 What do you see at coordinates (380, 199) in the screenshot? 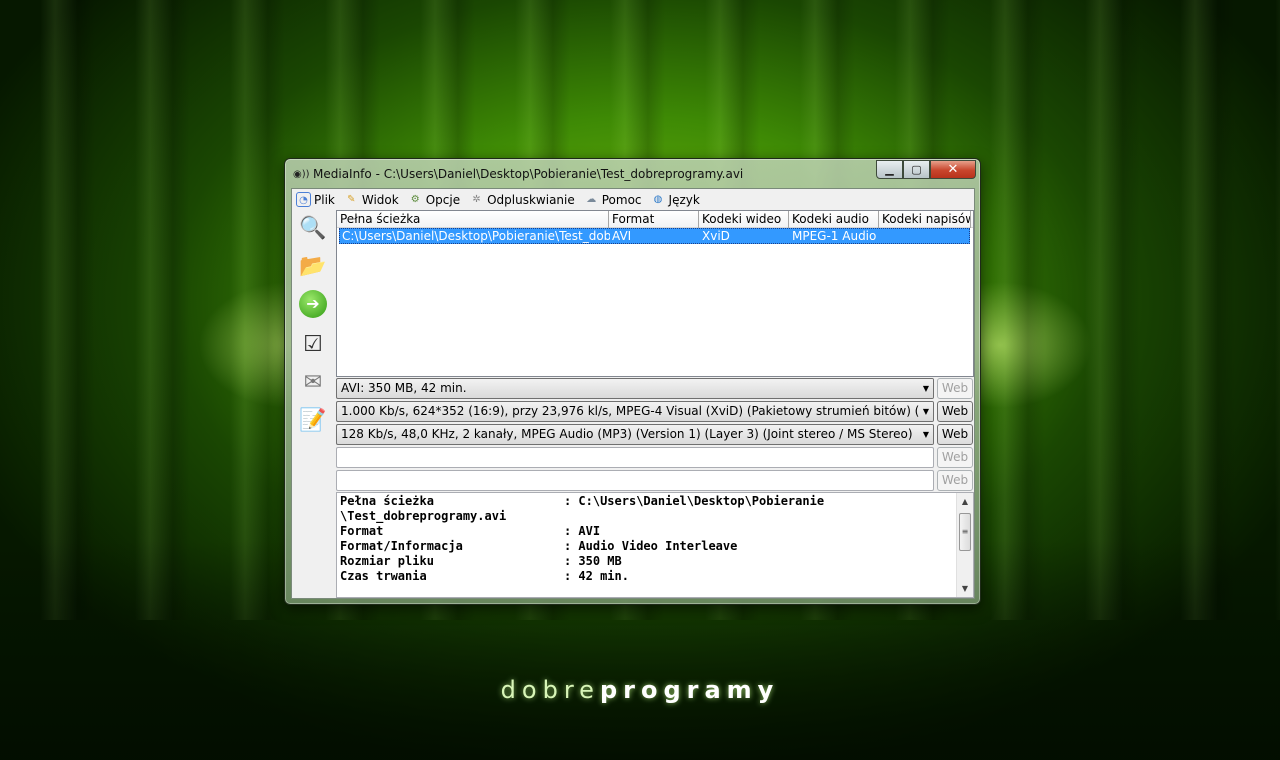
I see `menu-label: Widok` at bounding box center [380, 199].